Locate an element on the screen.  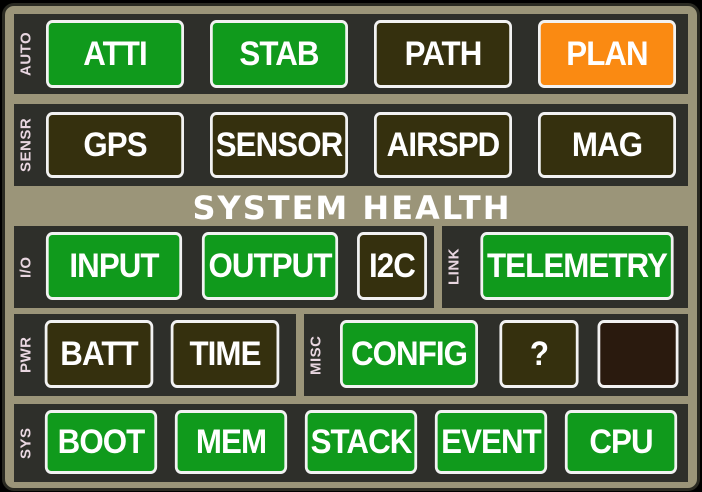
misc-group-label: MISC is located at coordinates (316, 355).